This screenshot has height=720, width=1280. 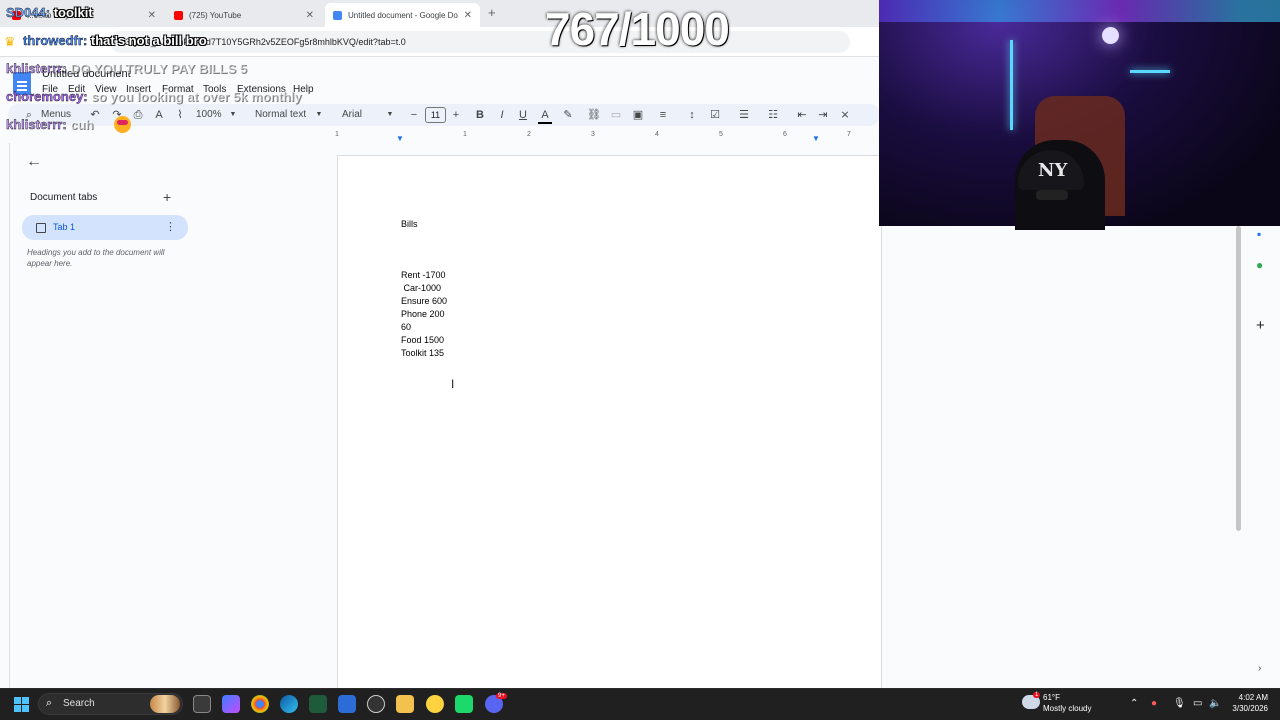 I want to click on line-spacing-icon: ↕, so click(x=692, y=115).